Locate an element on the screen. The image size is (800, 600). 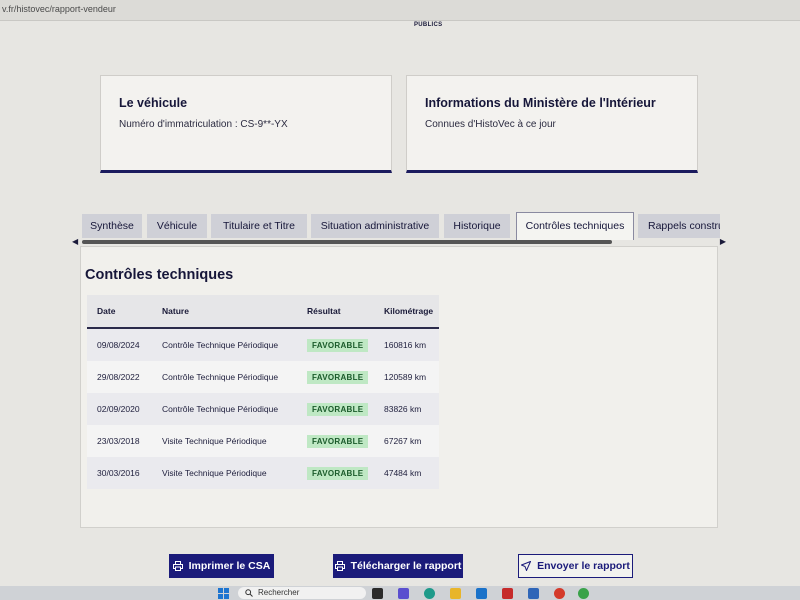
magnifier-icon is located at coordinates (249, 593).